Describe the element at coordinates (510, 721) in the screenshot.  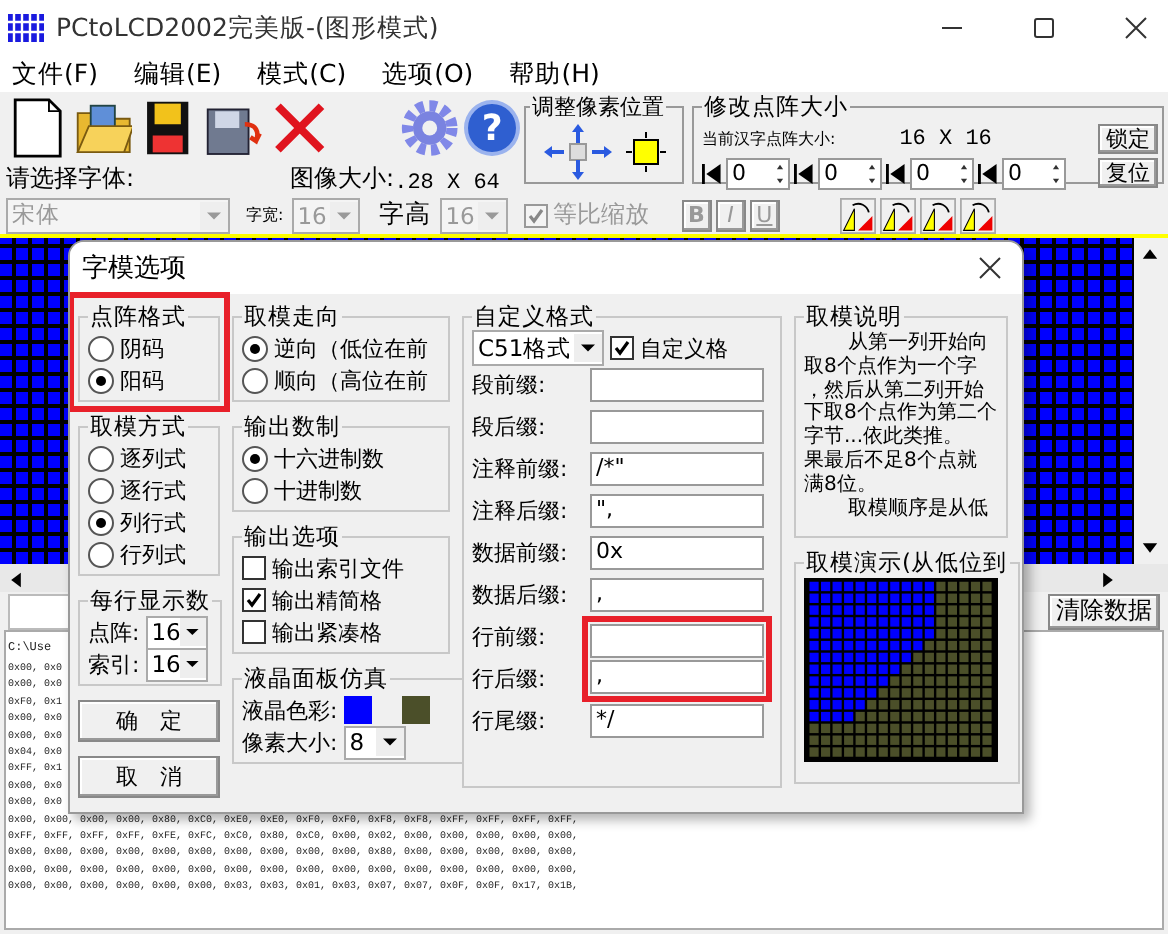
I see `field-label: 行尾缀:` at that location.